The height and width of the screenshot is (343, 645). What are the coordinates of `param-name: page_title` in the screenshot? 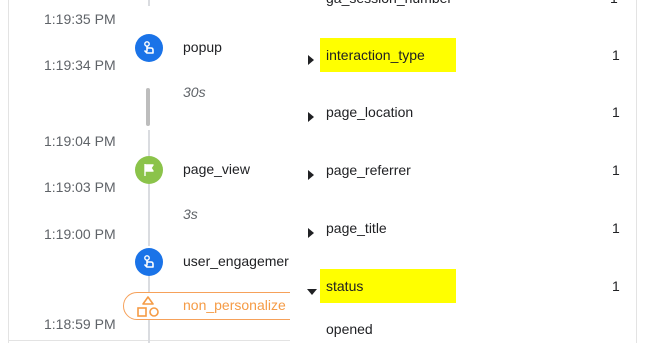 It's located at (356, 228).